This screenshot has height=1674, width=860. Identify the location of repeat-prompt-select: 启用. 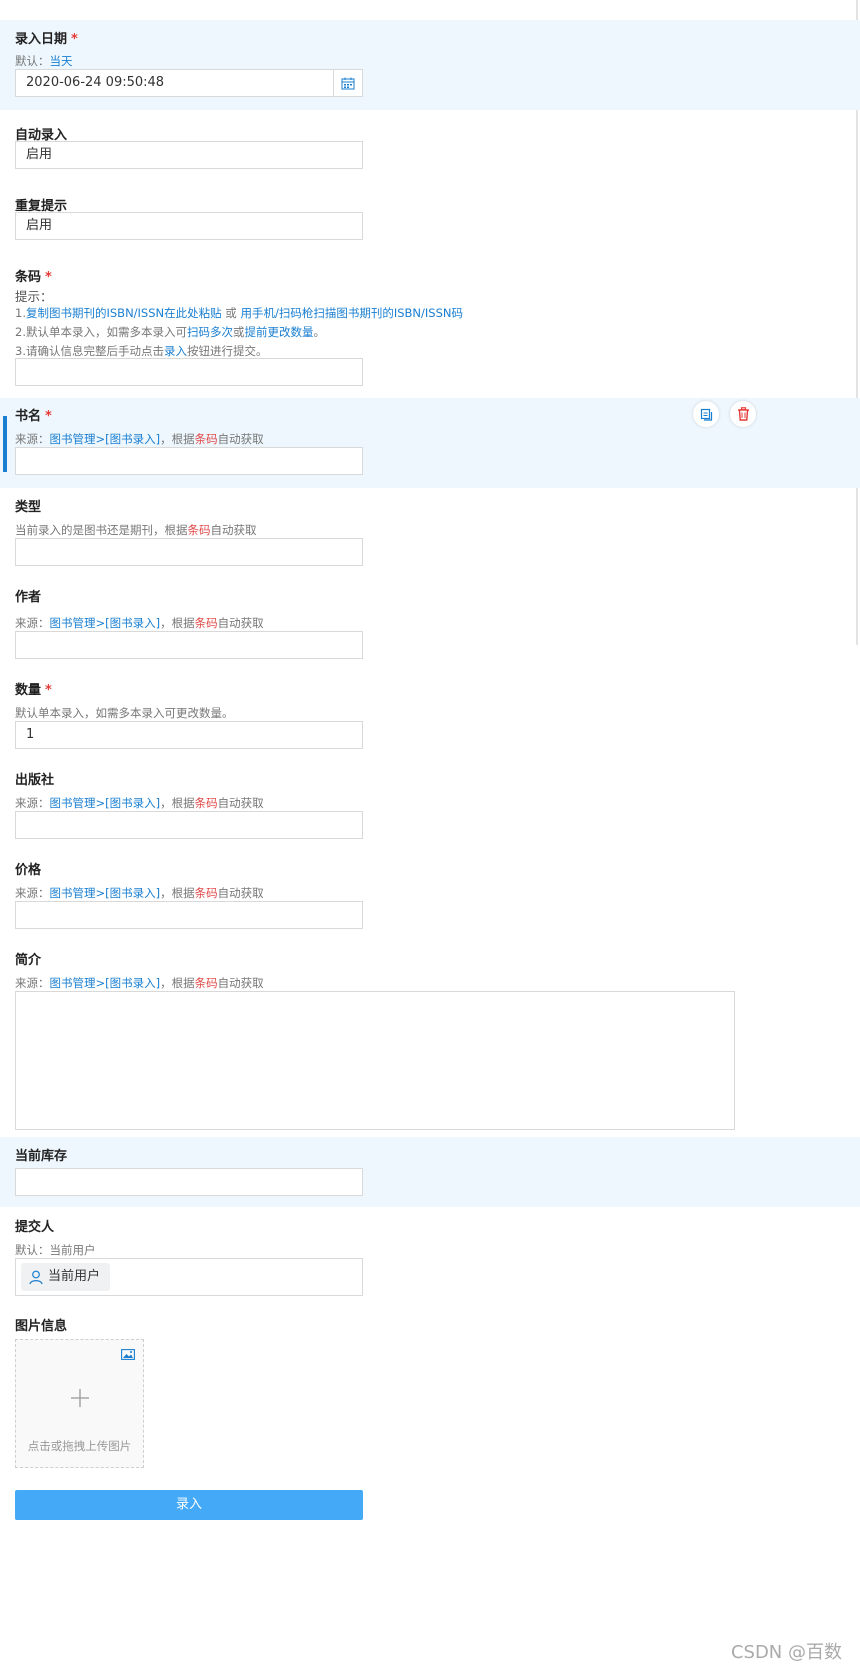
(189, 226).